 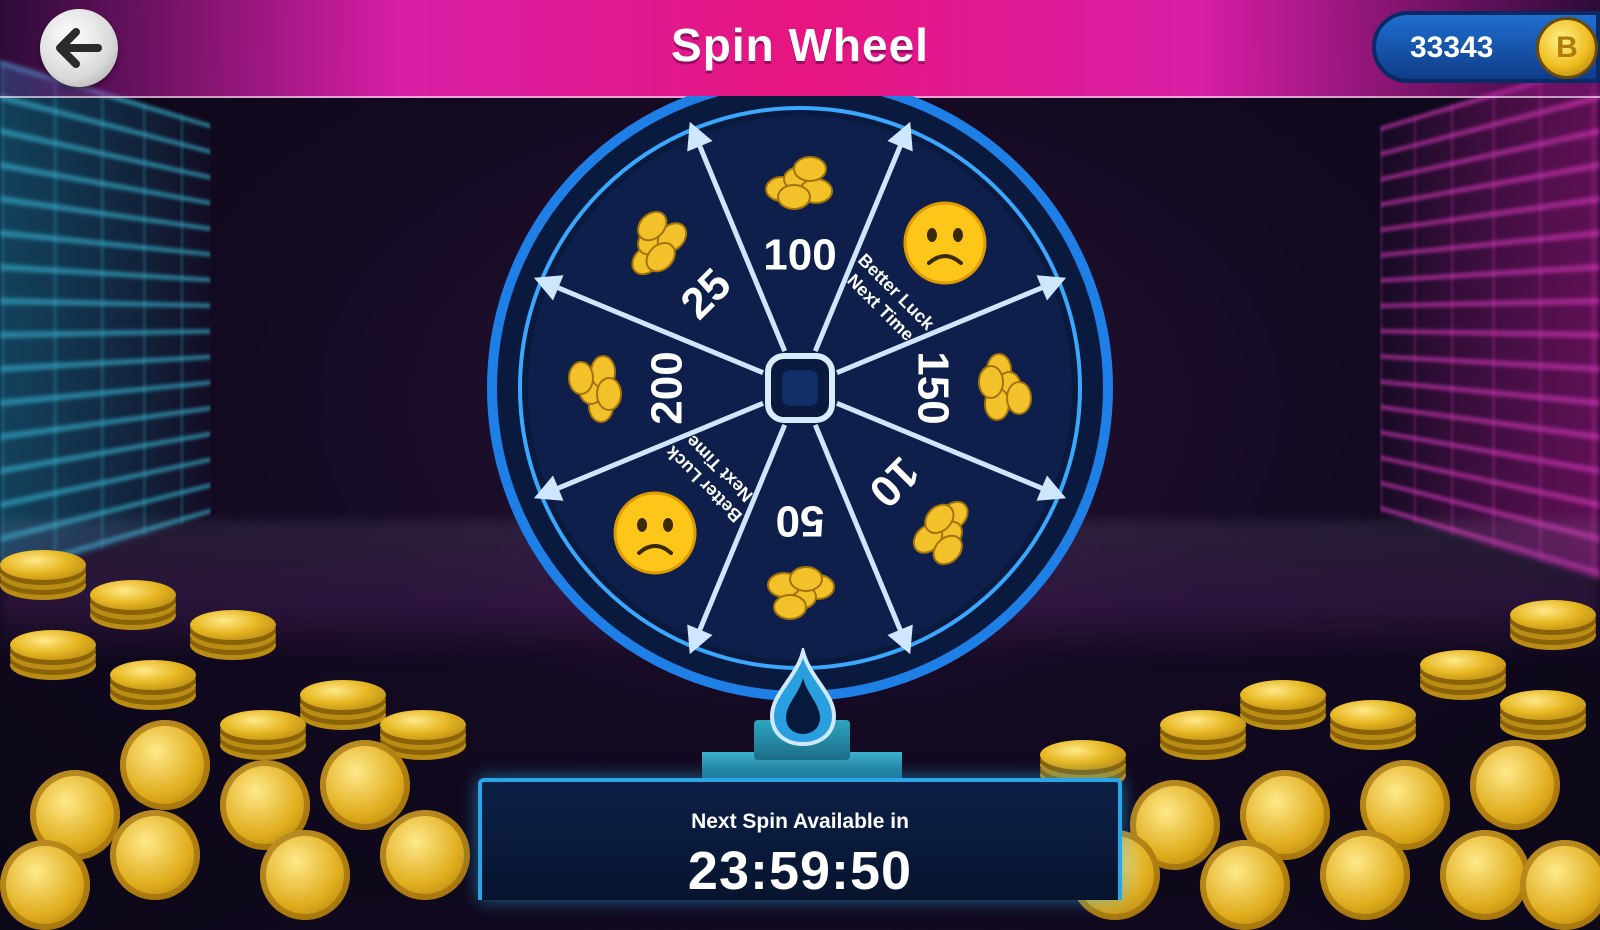 What do you see at coordinates (1490, 320) in the screenshot?
I see `background-right-shelf` at bounding box center [1490, 320].